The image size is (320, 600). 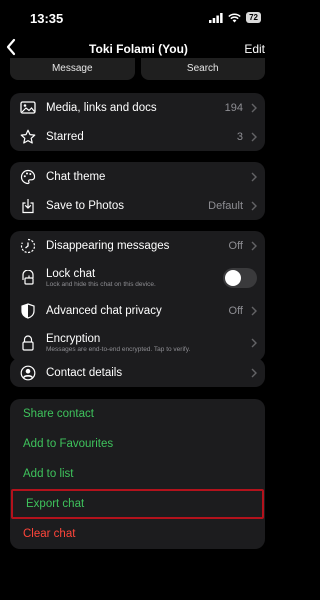 What do you see at coordinates (137, 205) in the screenshot?
I see `save-to-photos-row: Save to Photos Default` at bounding box center [137, 205].